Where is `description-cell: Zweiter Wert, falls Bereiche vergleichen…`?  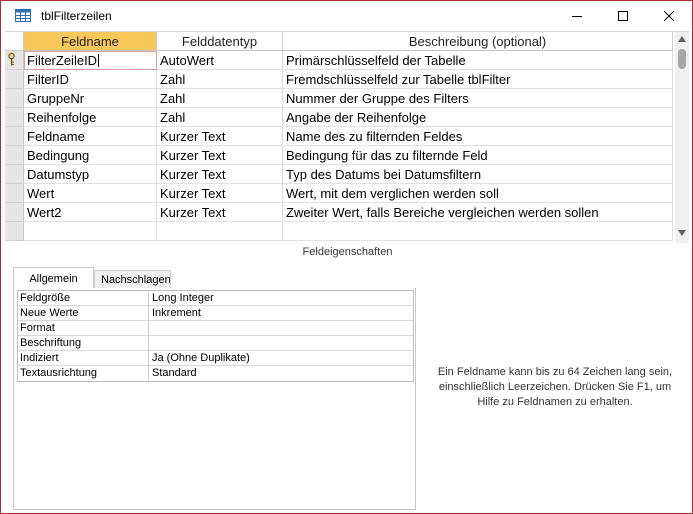 description-cell: Zweiter Wert, falls Bereiche vergleichen… is located at coordinates (478, 212).